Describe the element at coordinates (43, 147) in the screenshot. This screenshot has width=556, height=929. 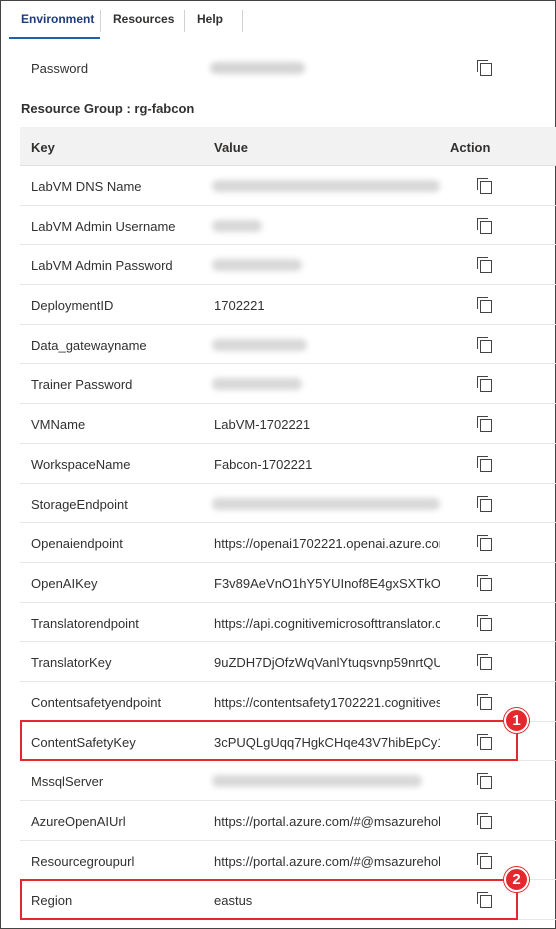
I see `header-key: Key` at that location.